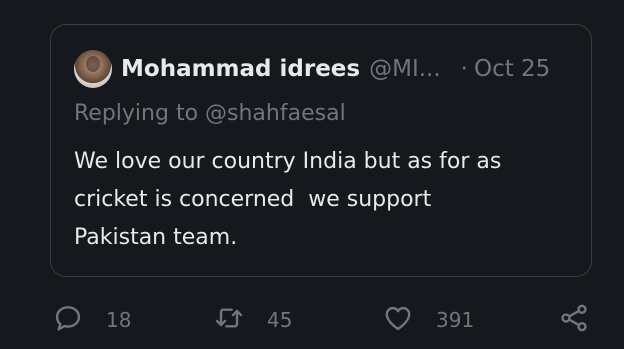 Image resolution: width=624 pixels, height=349 pixels. Describe the element at coordinates (91, 320) in the screenshot. I see `reply-button: 18` at that location.